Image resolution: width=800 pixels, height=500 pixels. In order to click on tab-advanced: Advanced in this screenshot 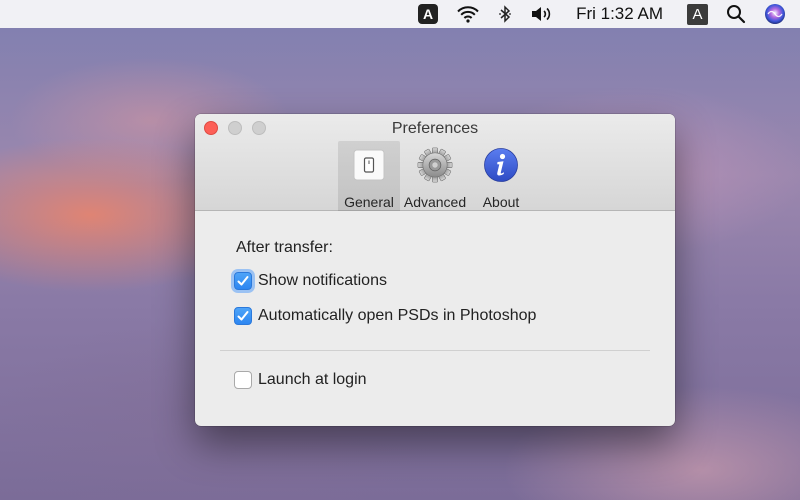, I will do `click(435, 176)`.